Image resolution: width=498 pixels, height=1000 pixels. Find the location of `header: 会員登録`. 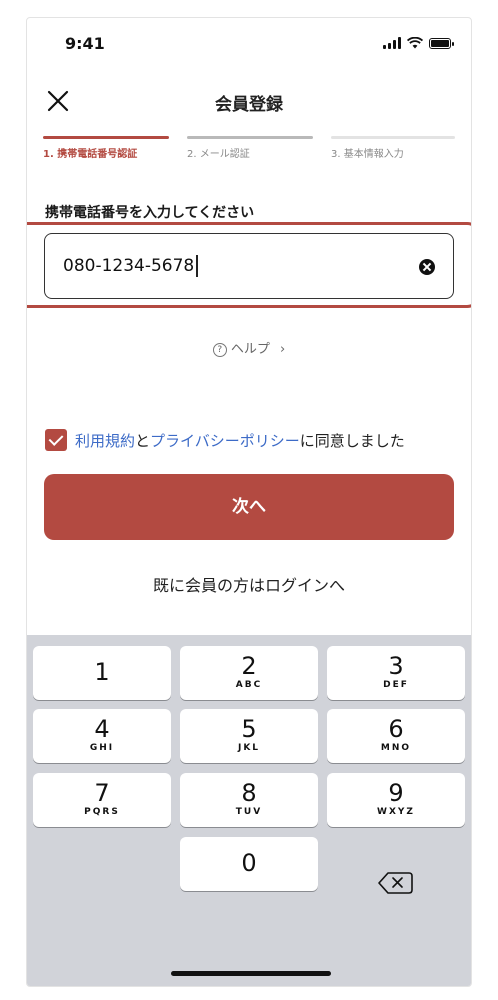

header: 会員登録 is located at coordinates (249, 104).